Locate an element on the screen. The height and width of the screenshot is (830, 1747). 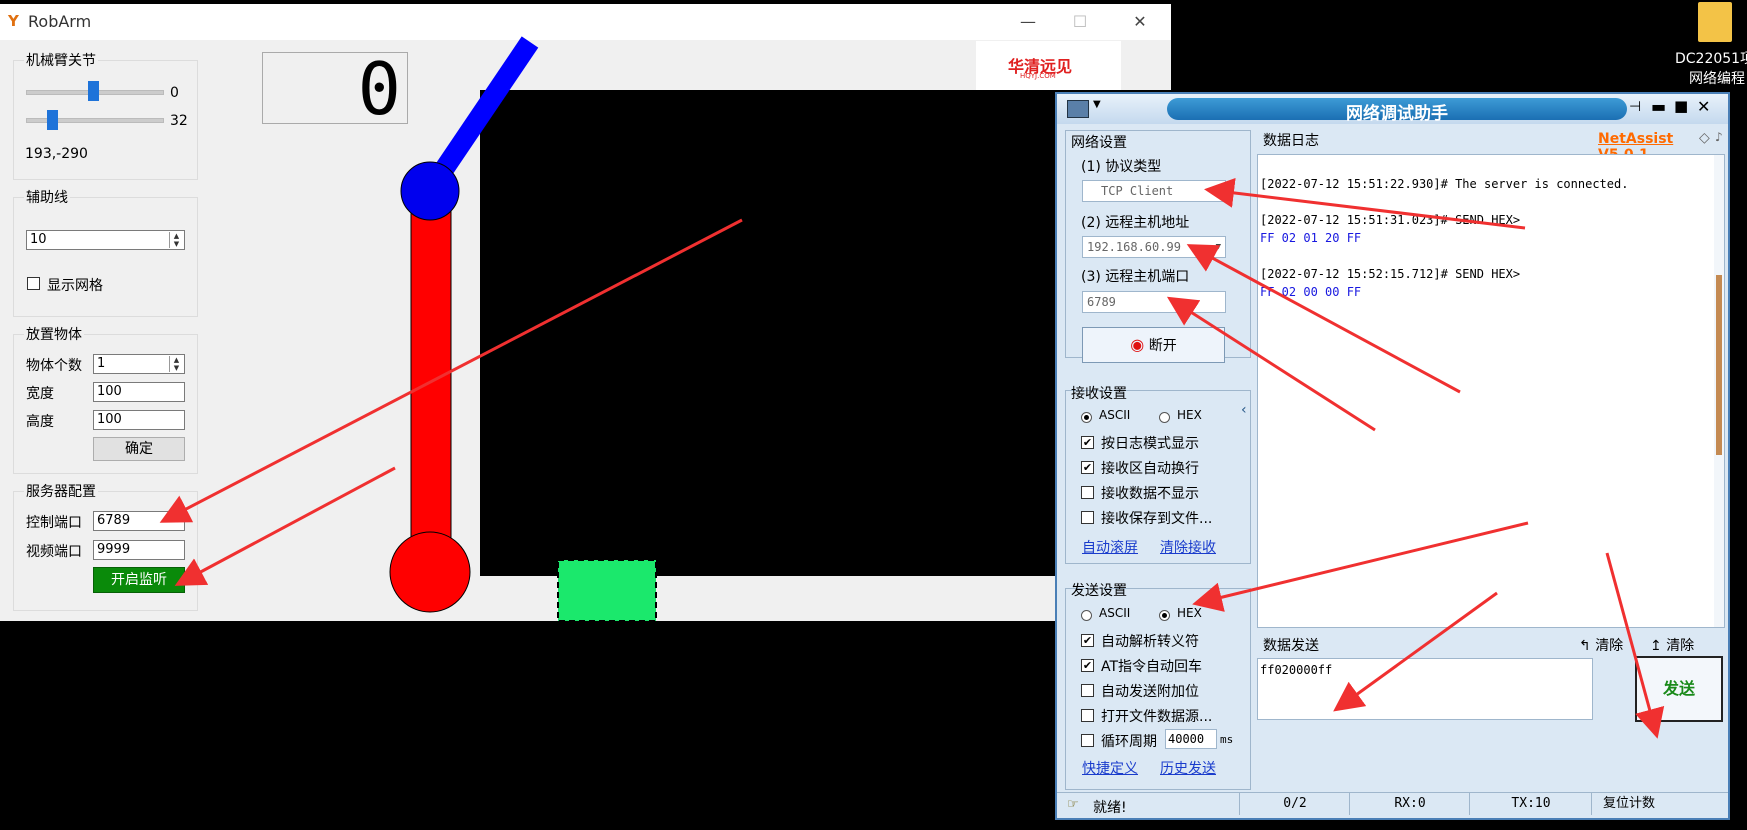
arrow-to-control-port is located at coordinates (451, 370).